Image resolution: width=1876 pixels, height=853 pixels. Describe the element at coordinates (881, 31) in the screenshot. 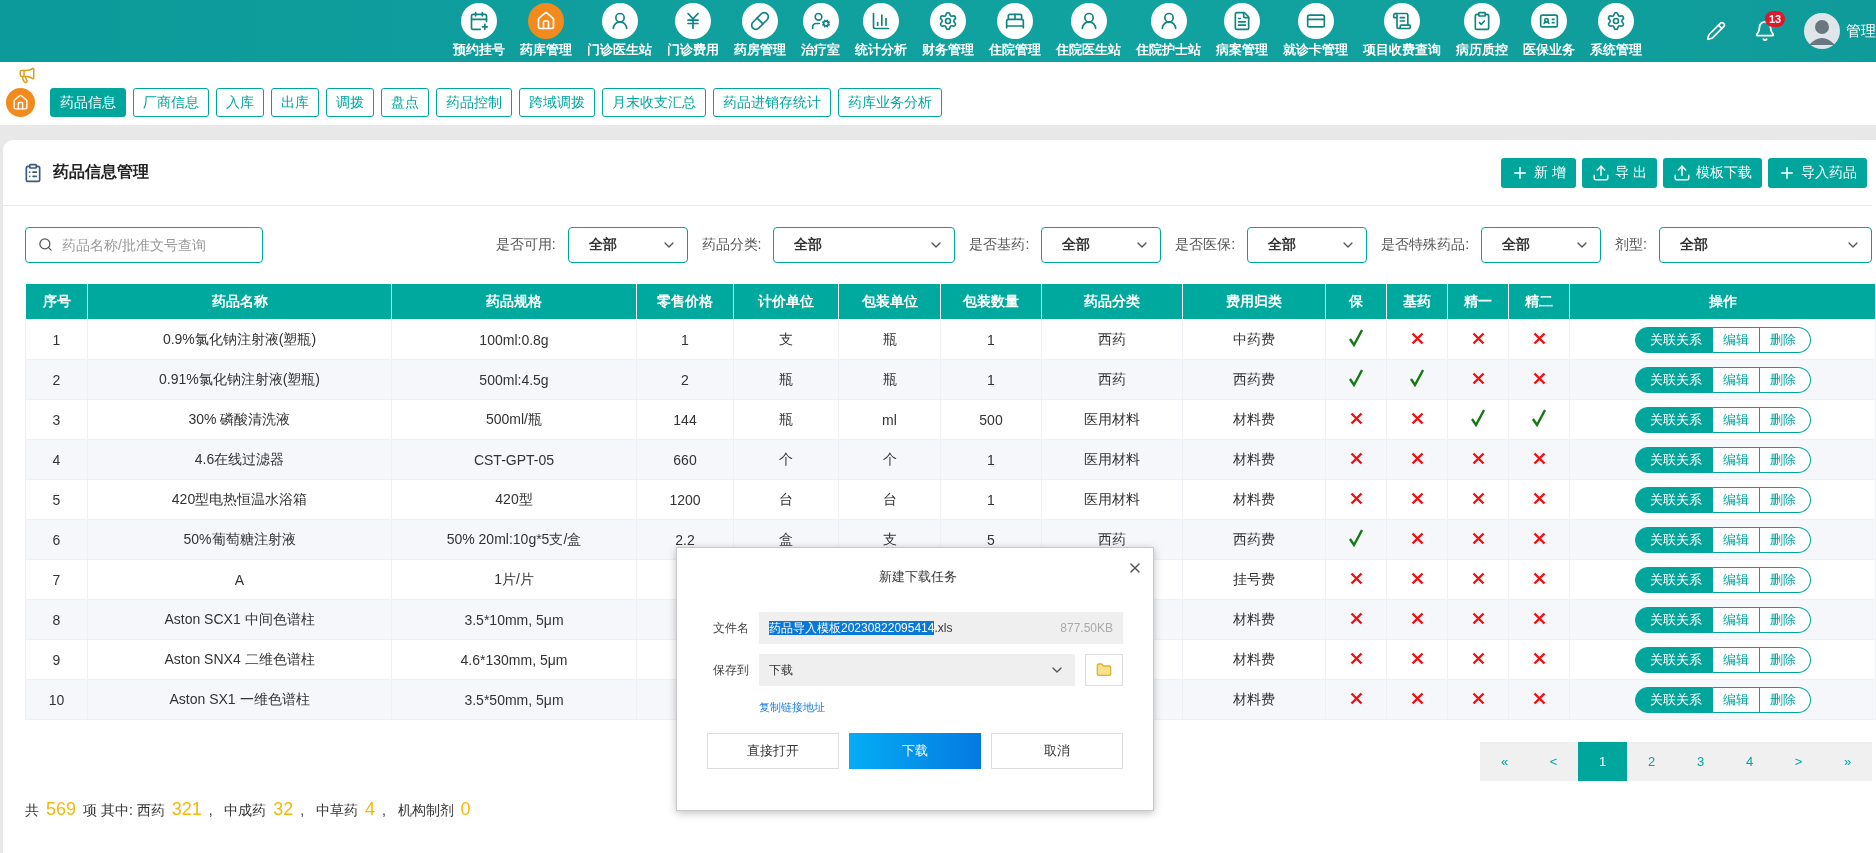

I see `module-nav-item: 统计分析` at that location.